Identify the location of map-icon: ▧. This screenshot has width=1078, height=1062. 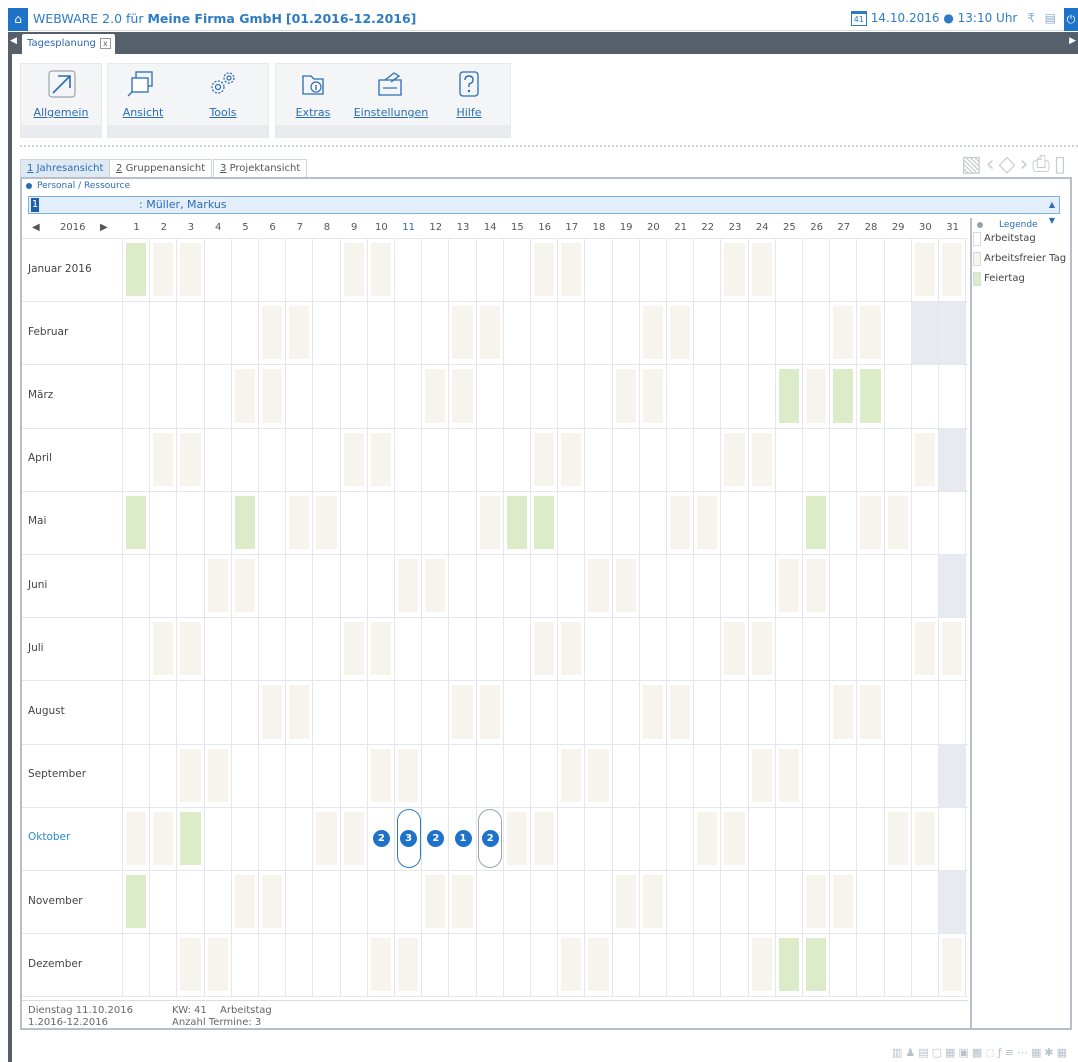
(973, 164).